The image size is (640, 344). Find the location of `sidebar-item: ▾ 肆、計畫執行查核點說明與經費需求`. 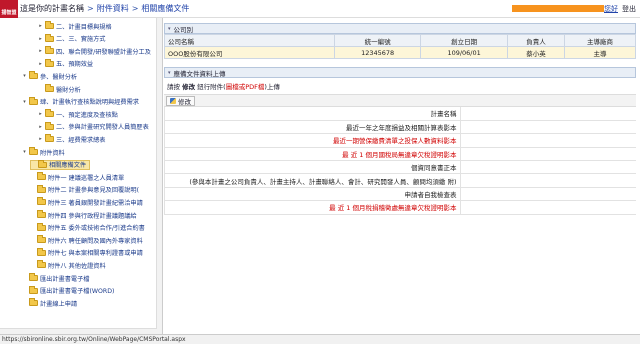

sidebar-item: ▾ 肆、計畫執行查核點說明與經費需求 is located at coordinates (80, 101).